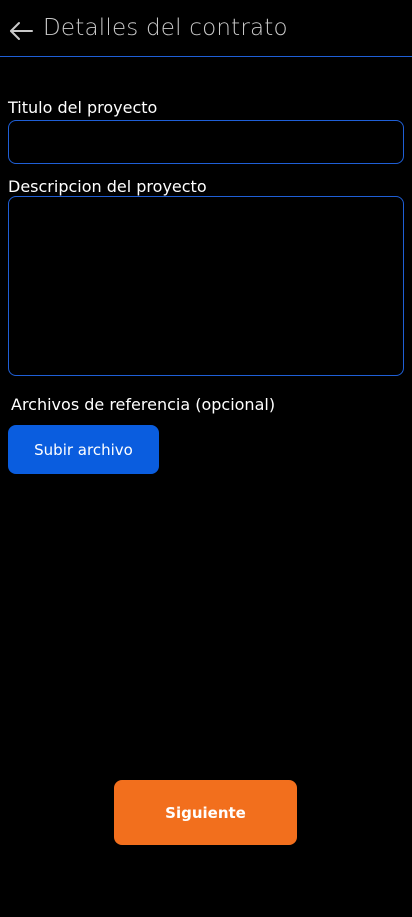 This screenshot has width=412, height=917. Describe the element at coordinates (107, 186) in the screenshot. I see `project-description-label: Descripcion del proyecto` at that location.